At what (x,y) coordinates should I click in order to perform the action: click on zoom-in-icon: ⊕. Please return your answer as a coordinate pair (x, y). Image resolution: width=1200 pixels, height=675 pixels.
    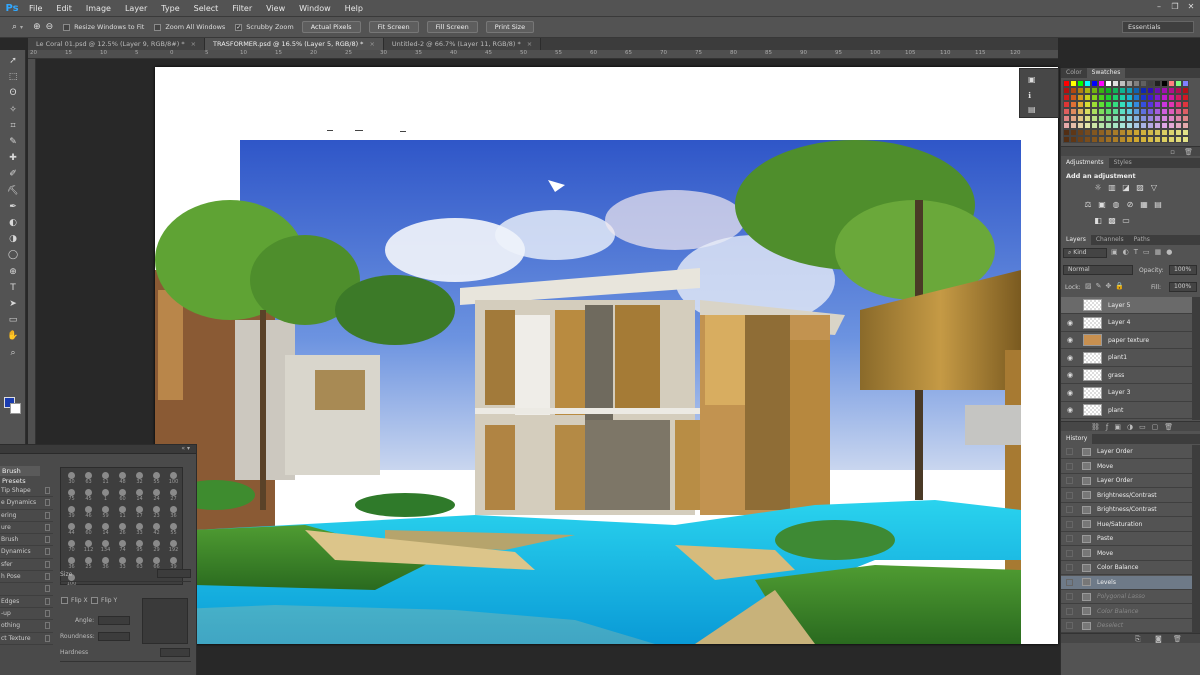
    Looking at the image, I should click on (37, 27).